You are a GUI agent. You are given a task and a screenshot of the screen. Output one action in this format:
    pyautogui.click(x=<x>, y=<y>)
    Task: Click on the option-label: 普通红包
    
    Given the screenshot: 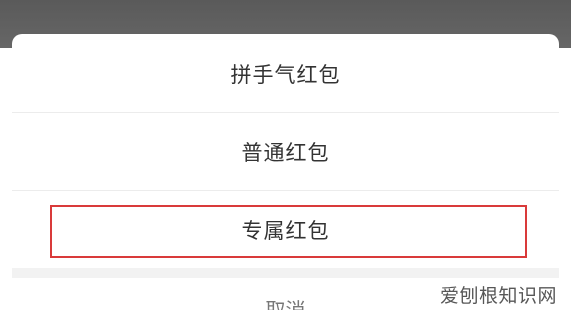 What is the action you would take?
    pyautogui.click(x=285, y=153)
    